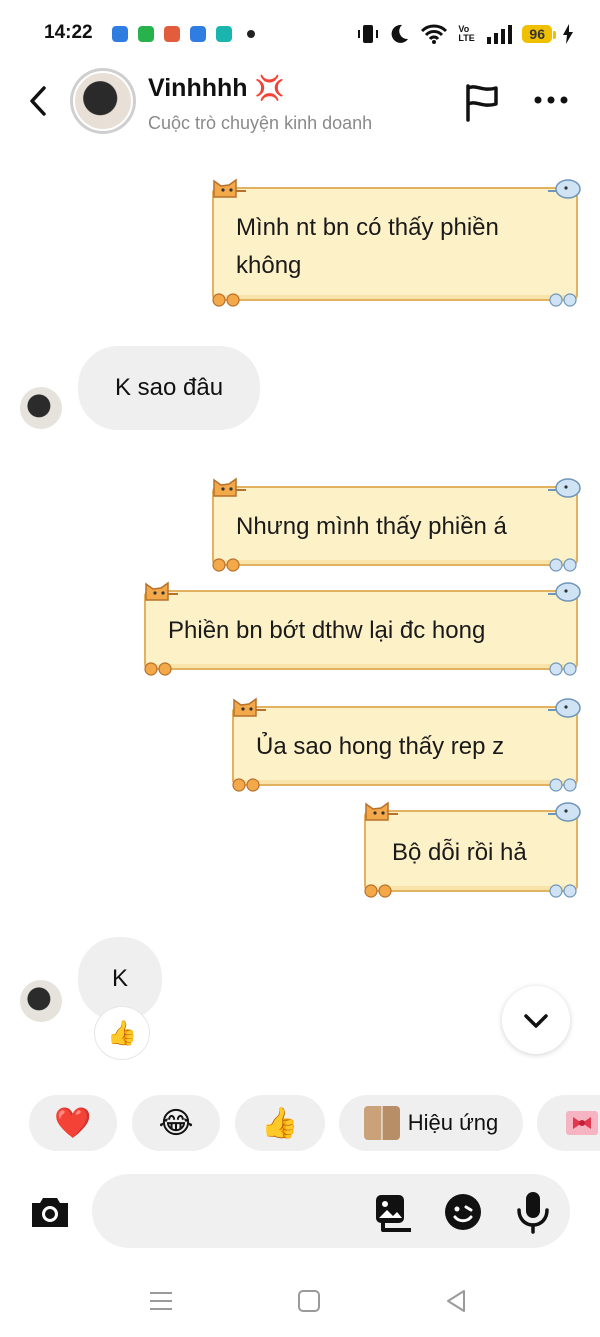 The height and width of the screenshot is (1337, 600). Describe the element at coordinates (459, 852) in the screenshot. I see `message-text: Bộ dỗi rồi hả` at that location.